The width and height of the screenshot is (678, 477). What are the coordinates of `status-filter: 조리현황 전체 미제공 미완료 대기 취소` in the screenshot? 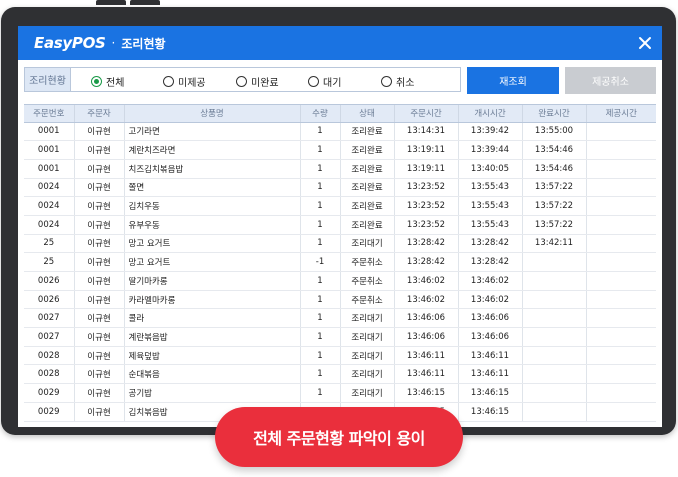 It's located at (242, 79).